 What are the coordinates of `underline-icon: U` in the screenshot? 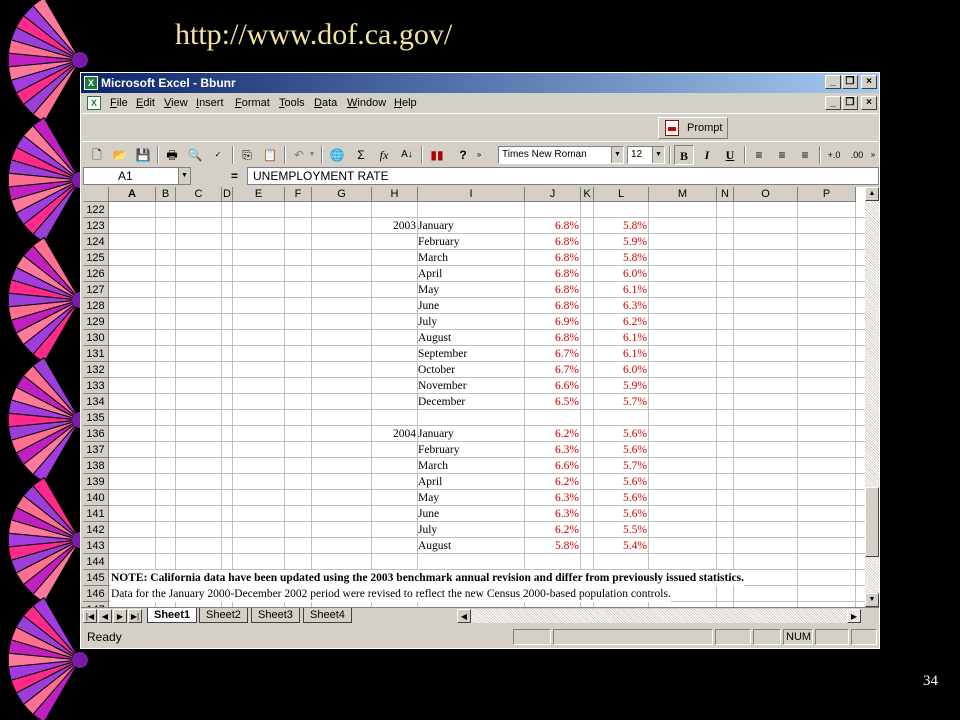 It's located at (730, 155).